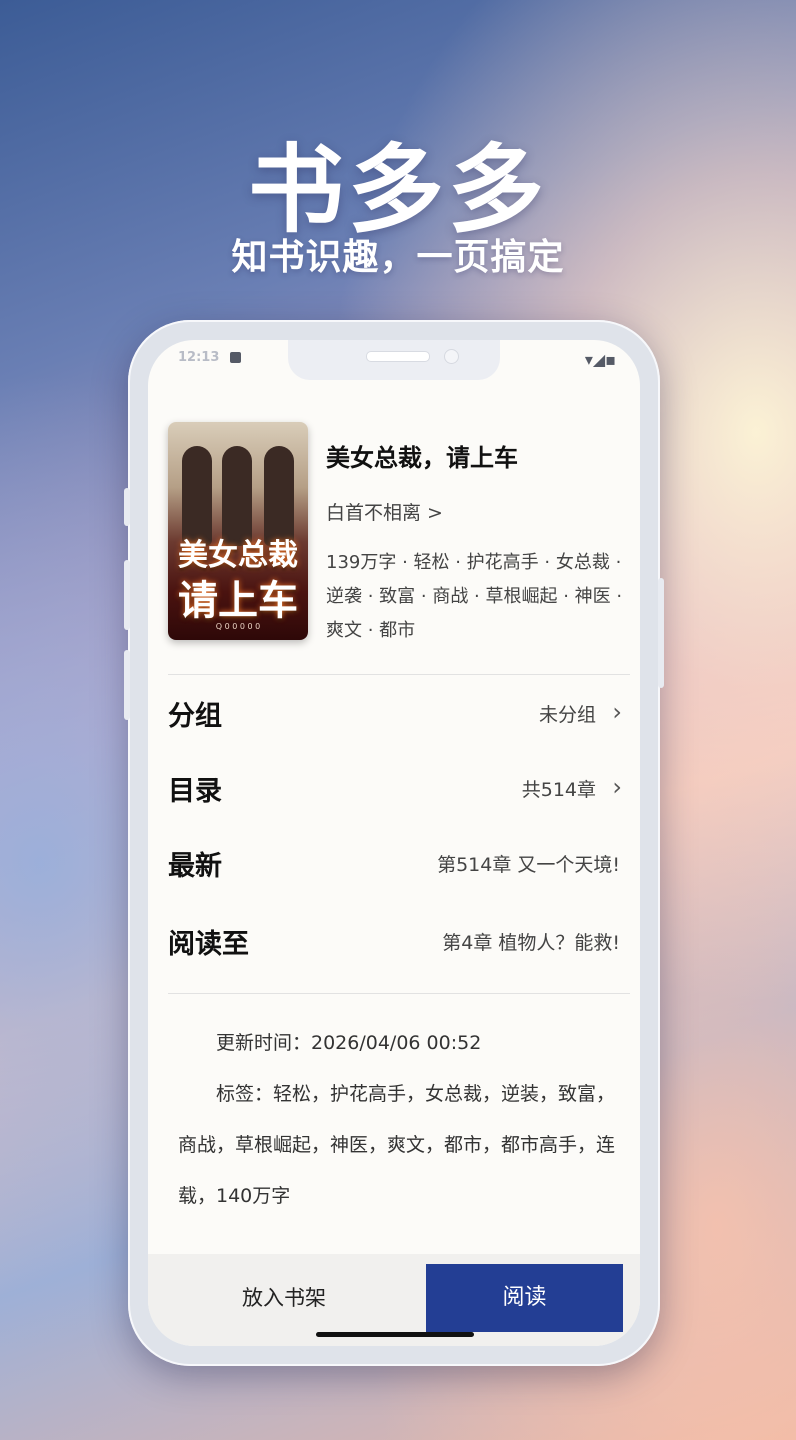 This screenshot has width=796, height=1440. Describe the element at coordinates (199, 357) in the screenshot. I see `status-time: 12:13` at that location.